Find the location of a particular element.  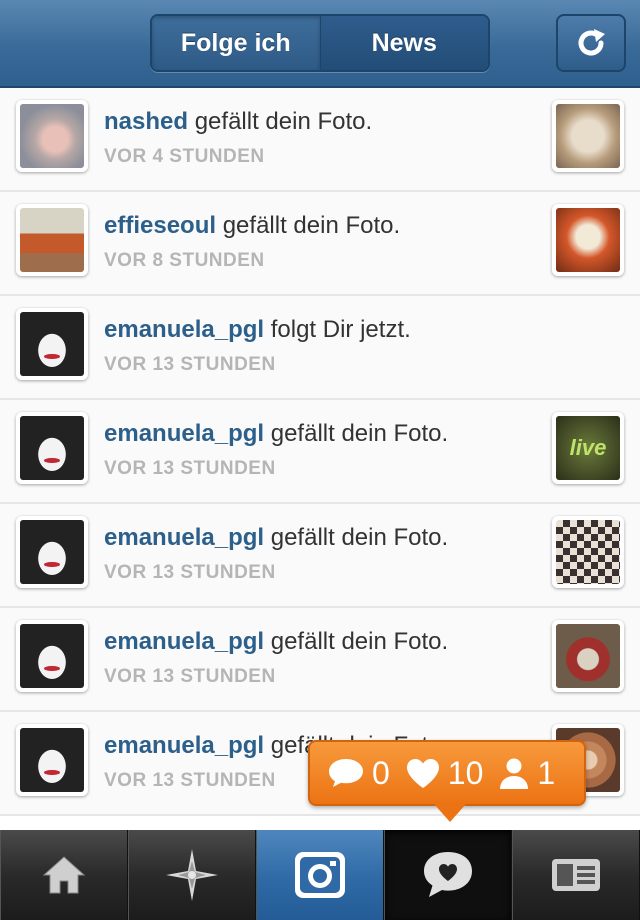

tab-news: News is located at coordinates (404, 43).